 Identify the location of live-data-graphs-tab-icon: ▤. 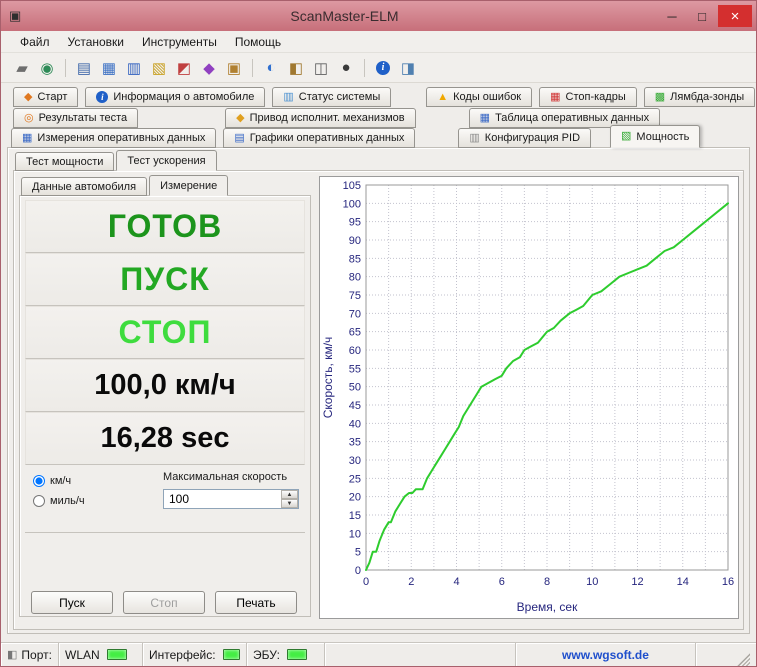
(239, 137).